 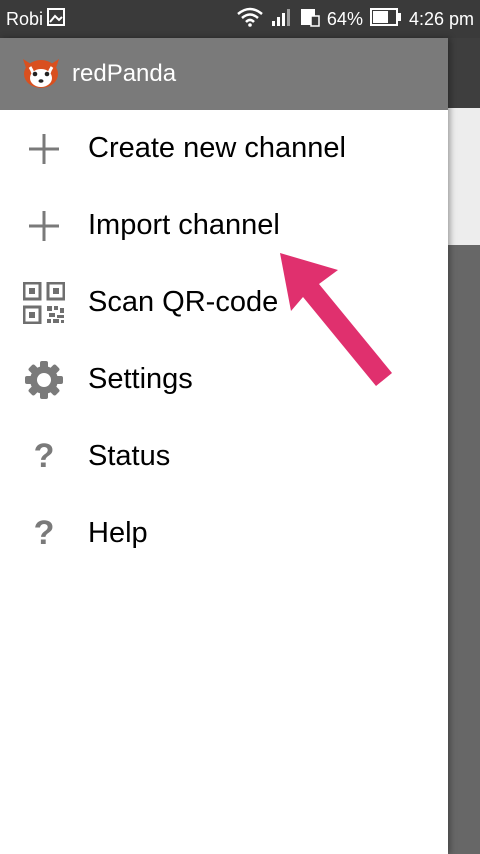 I want to click on qr-code-icon, so click(x=44, y=303).